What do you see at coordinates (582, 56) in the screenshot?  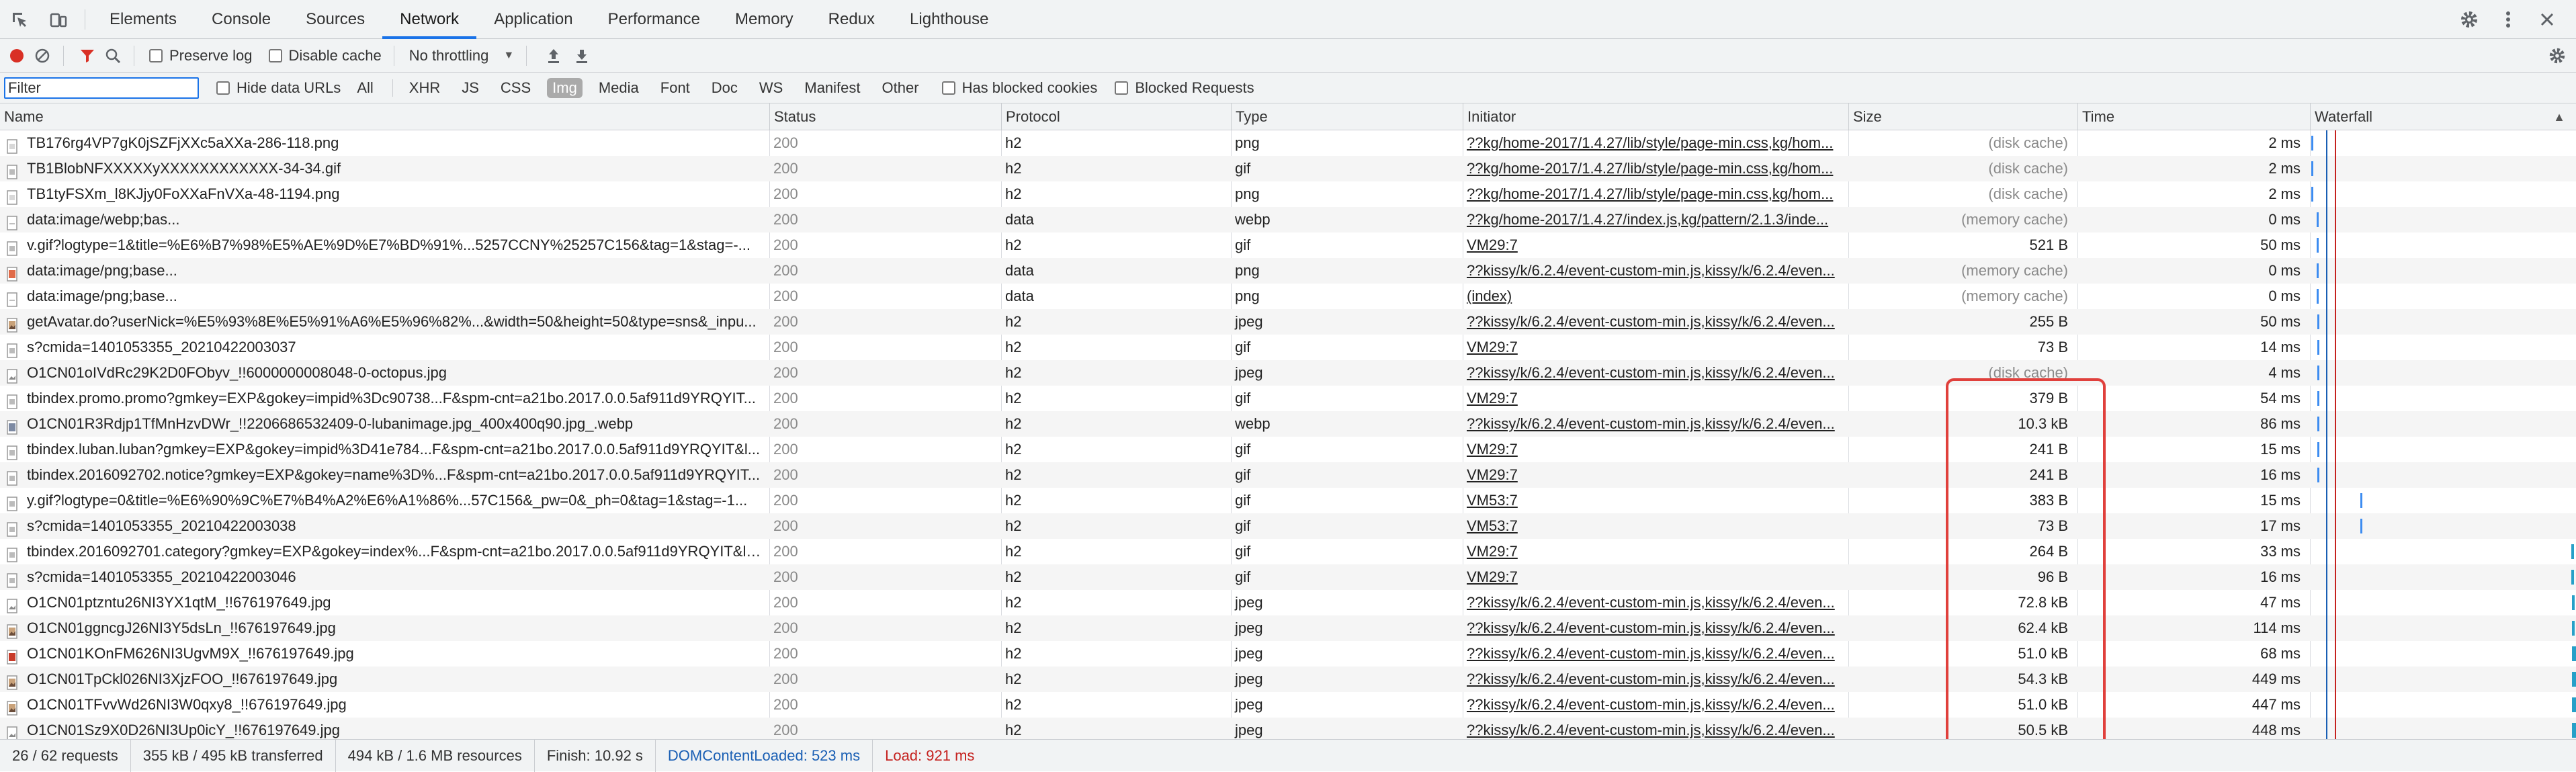 I see `export-har-button` at bounding box center [582, 56].